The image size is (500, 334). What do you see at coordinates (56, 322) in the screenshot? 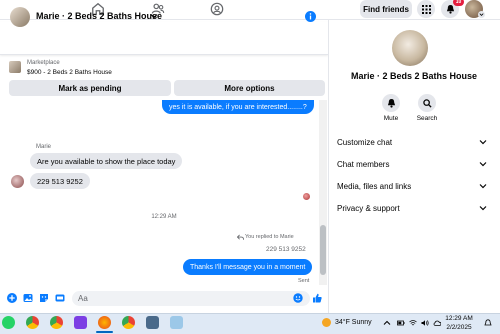
I see `chrome-profile-icon` at bounding box center [56, 322].